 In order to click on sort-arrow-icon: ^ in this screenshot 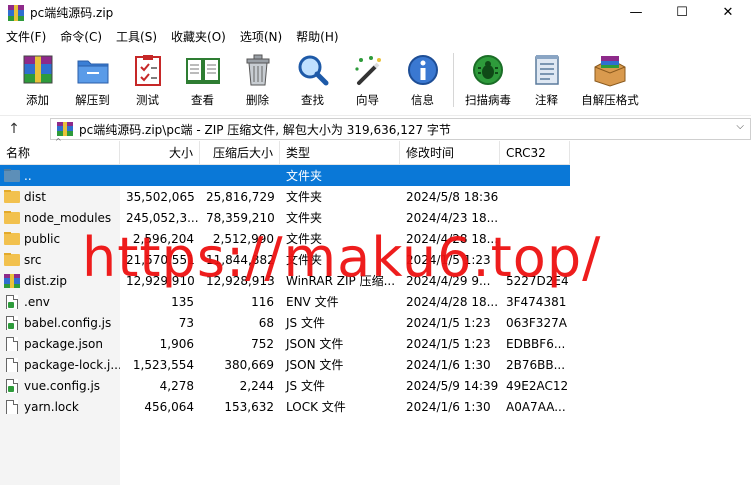, I will do `click(58, 141)`.